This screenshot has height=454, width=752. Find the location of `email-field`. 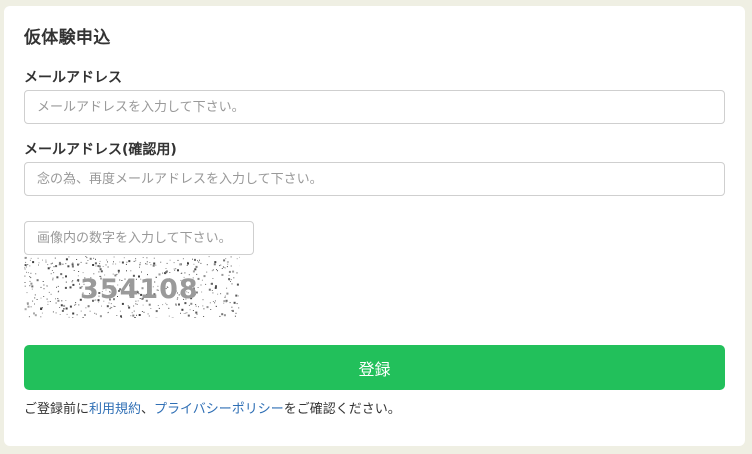

email-field is located at coordinates (374, 107).